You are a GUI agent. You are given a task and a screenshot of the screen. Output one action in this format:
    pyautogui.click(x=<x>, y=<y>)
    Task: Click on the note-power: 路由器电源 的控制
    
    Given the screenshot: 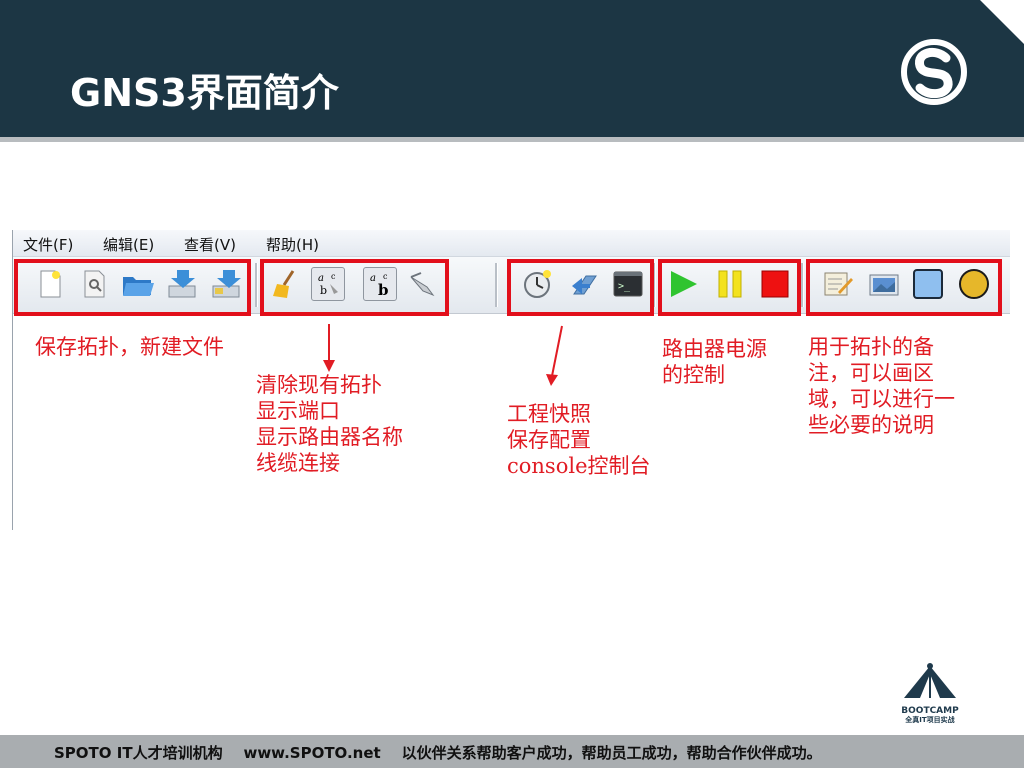 What is the action you would take?
    pyautogui.click(x=714, y=362)
    